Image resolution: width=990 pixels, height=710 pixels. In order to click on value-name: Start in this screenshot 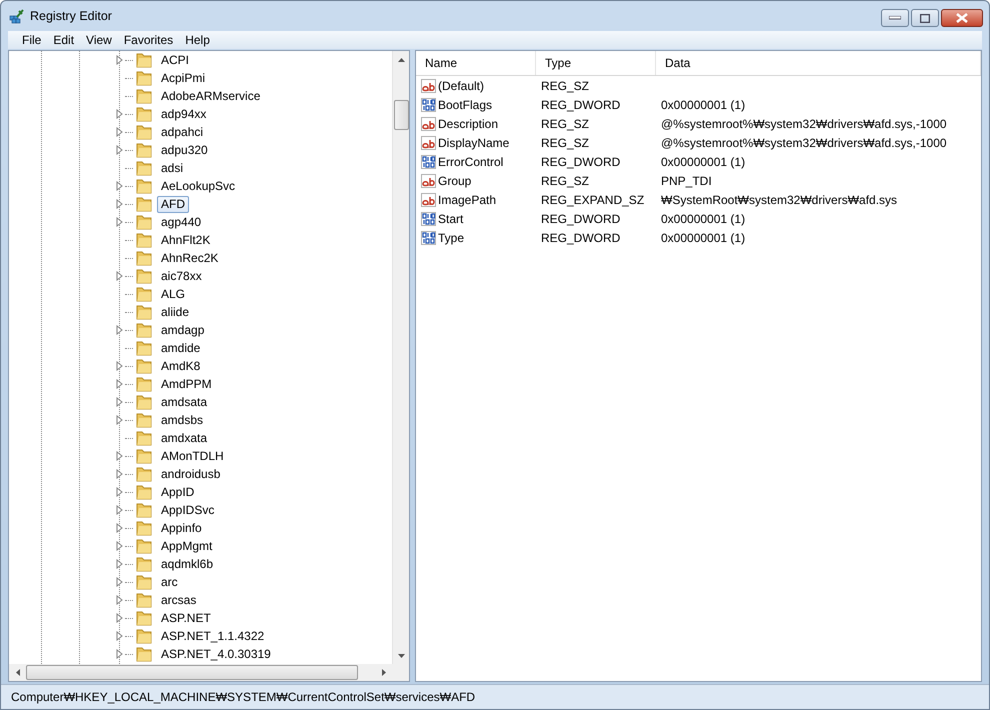, I will do `click(451, 219)`.